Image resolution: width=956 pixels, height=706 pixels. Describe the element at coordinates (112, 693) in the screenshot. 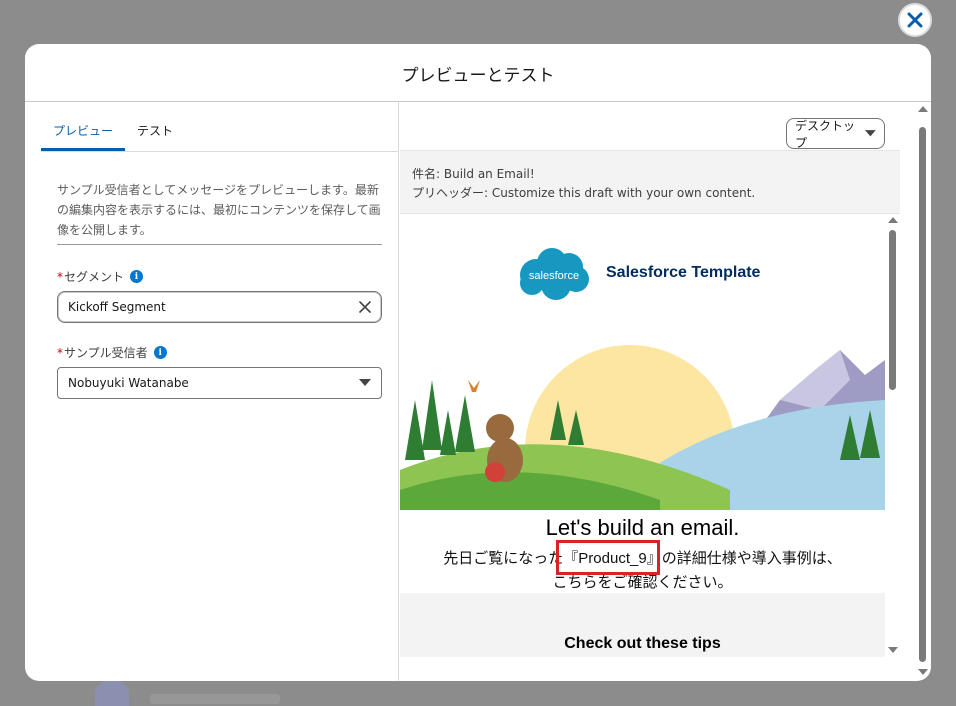

I see `background-avatar` at that location.